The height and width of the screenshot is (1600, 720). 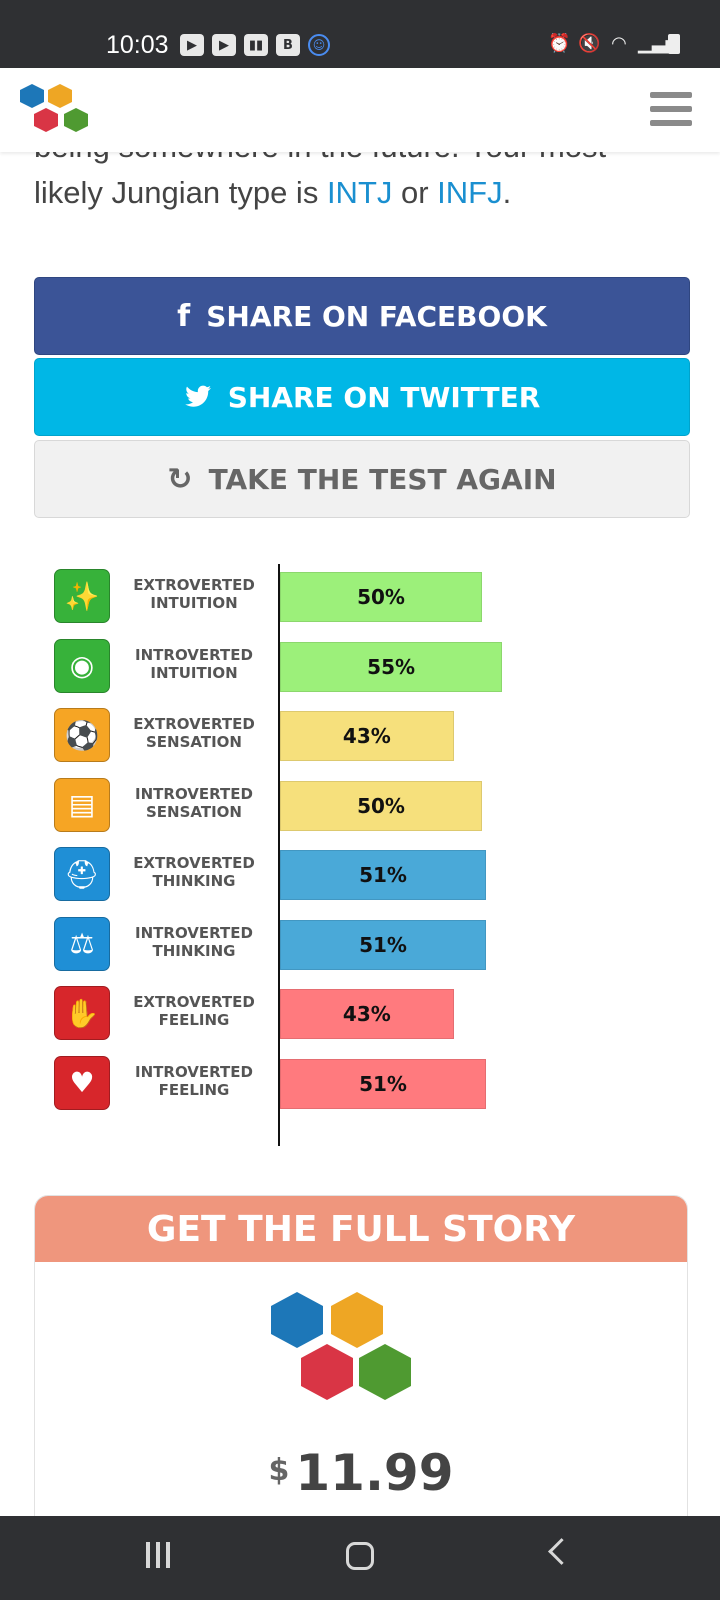 What do you see at coordinates (82, 874) in the screenshot?
I see `hard-hat-icon: ⛑` at bounding box center [82, 874].